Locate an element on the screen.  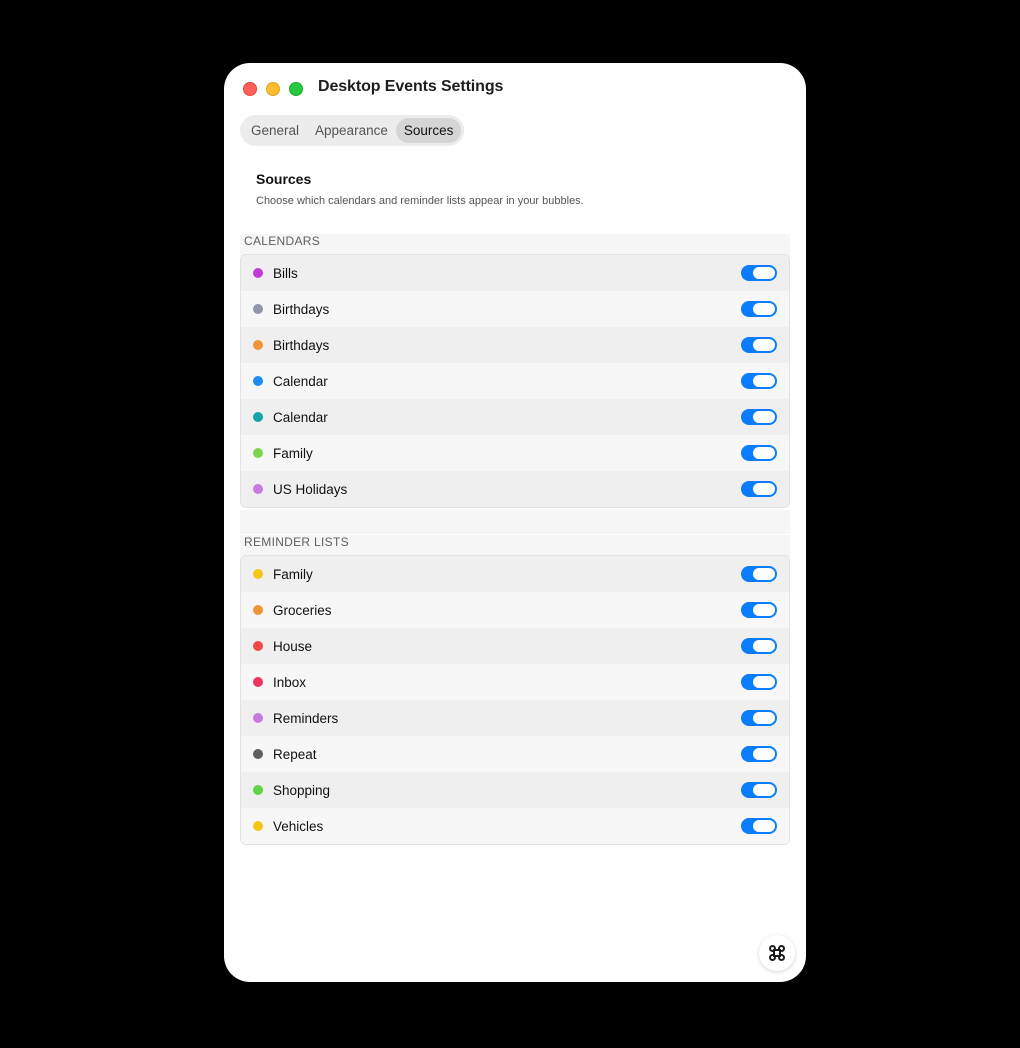
reminder-list-row: Groceries is located at coordinates (515, 610).